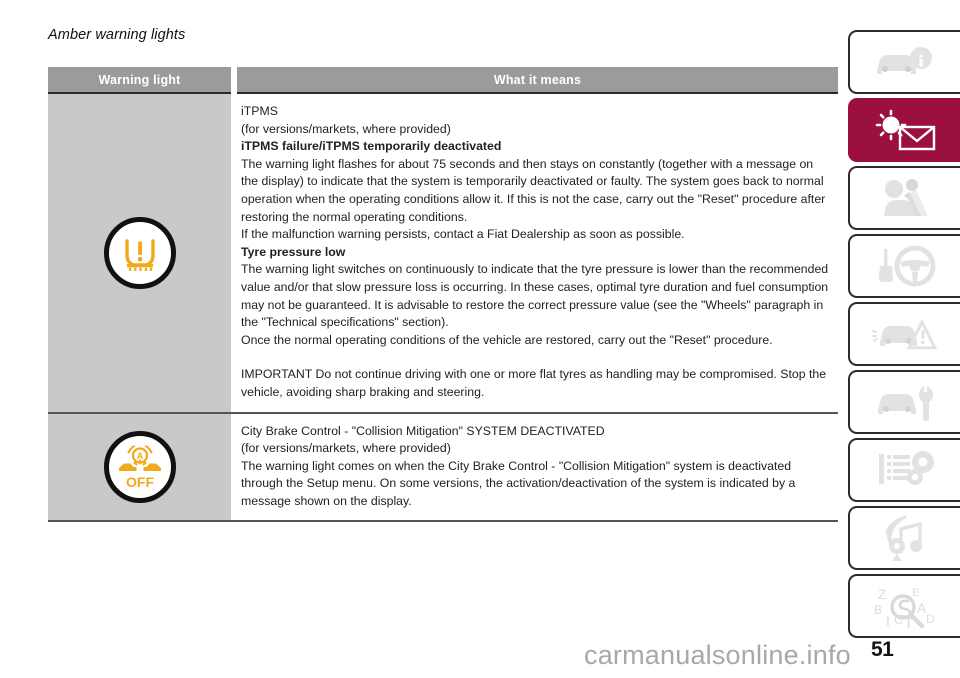 The image size is (960, 678). I want to click on svg-text: B, so click(878, 610).